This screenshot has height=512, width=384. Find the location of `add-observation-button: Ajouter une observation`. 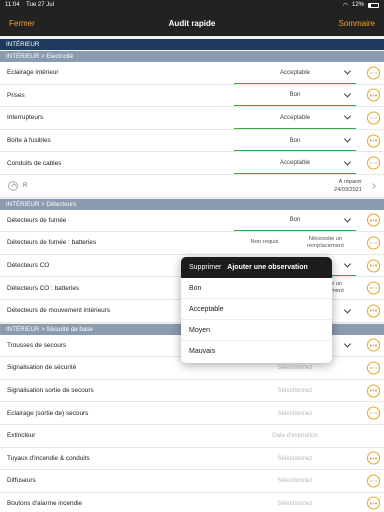

add-observation-button: Ajouter une observation is located at coordinates (267, 267).